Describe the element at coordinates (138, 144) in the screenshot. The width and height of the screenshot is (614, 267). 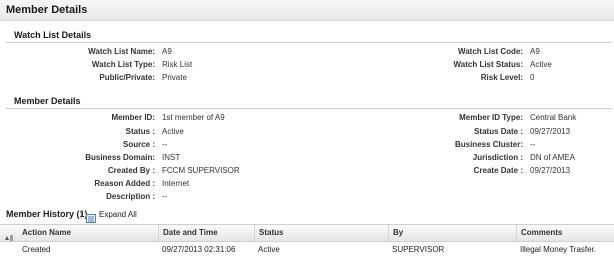
I see `source-label: Source :` at that location.